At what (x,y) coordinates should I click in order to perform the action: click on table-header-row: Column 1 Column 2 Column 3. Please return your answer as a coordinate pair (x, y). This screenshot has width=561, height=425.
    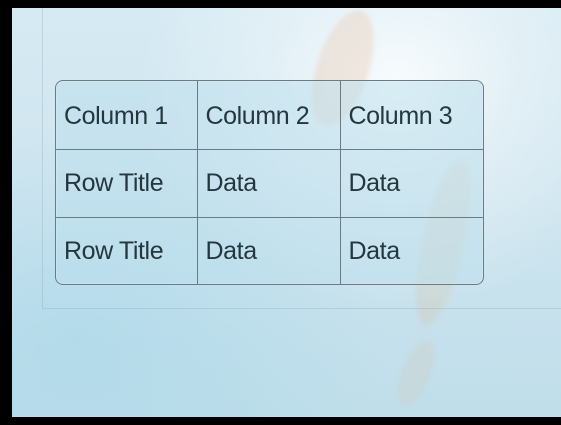
    Looking at the image, I should click on (269, 115).